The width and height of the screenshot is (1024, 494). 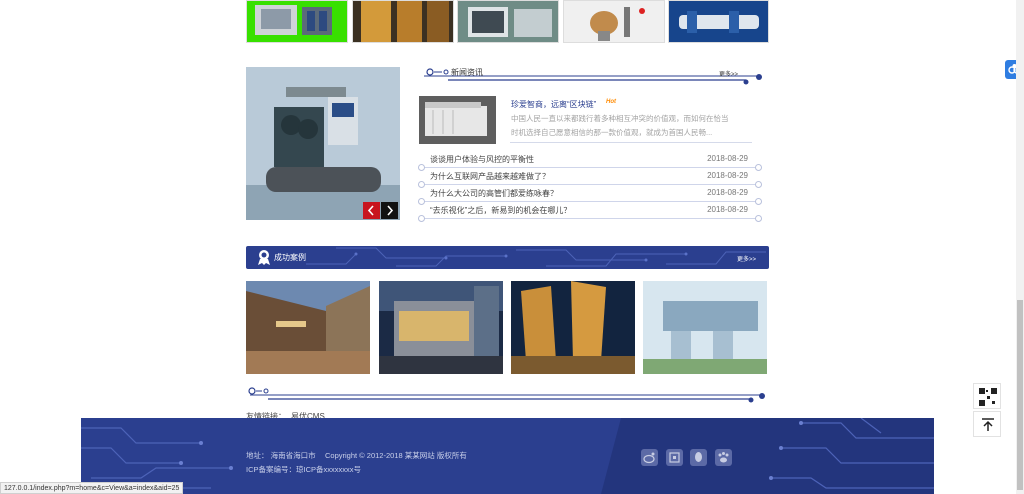 What do you see at coordinates (590, 178) in the screenshot?
I see `news-list-item: 为什么互联网产品越来越难做了？ 2018-08-29` at bounding box center [590, 178].